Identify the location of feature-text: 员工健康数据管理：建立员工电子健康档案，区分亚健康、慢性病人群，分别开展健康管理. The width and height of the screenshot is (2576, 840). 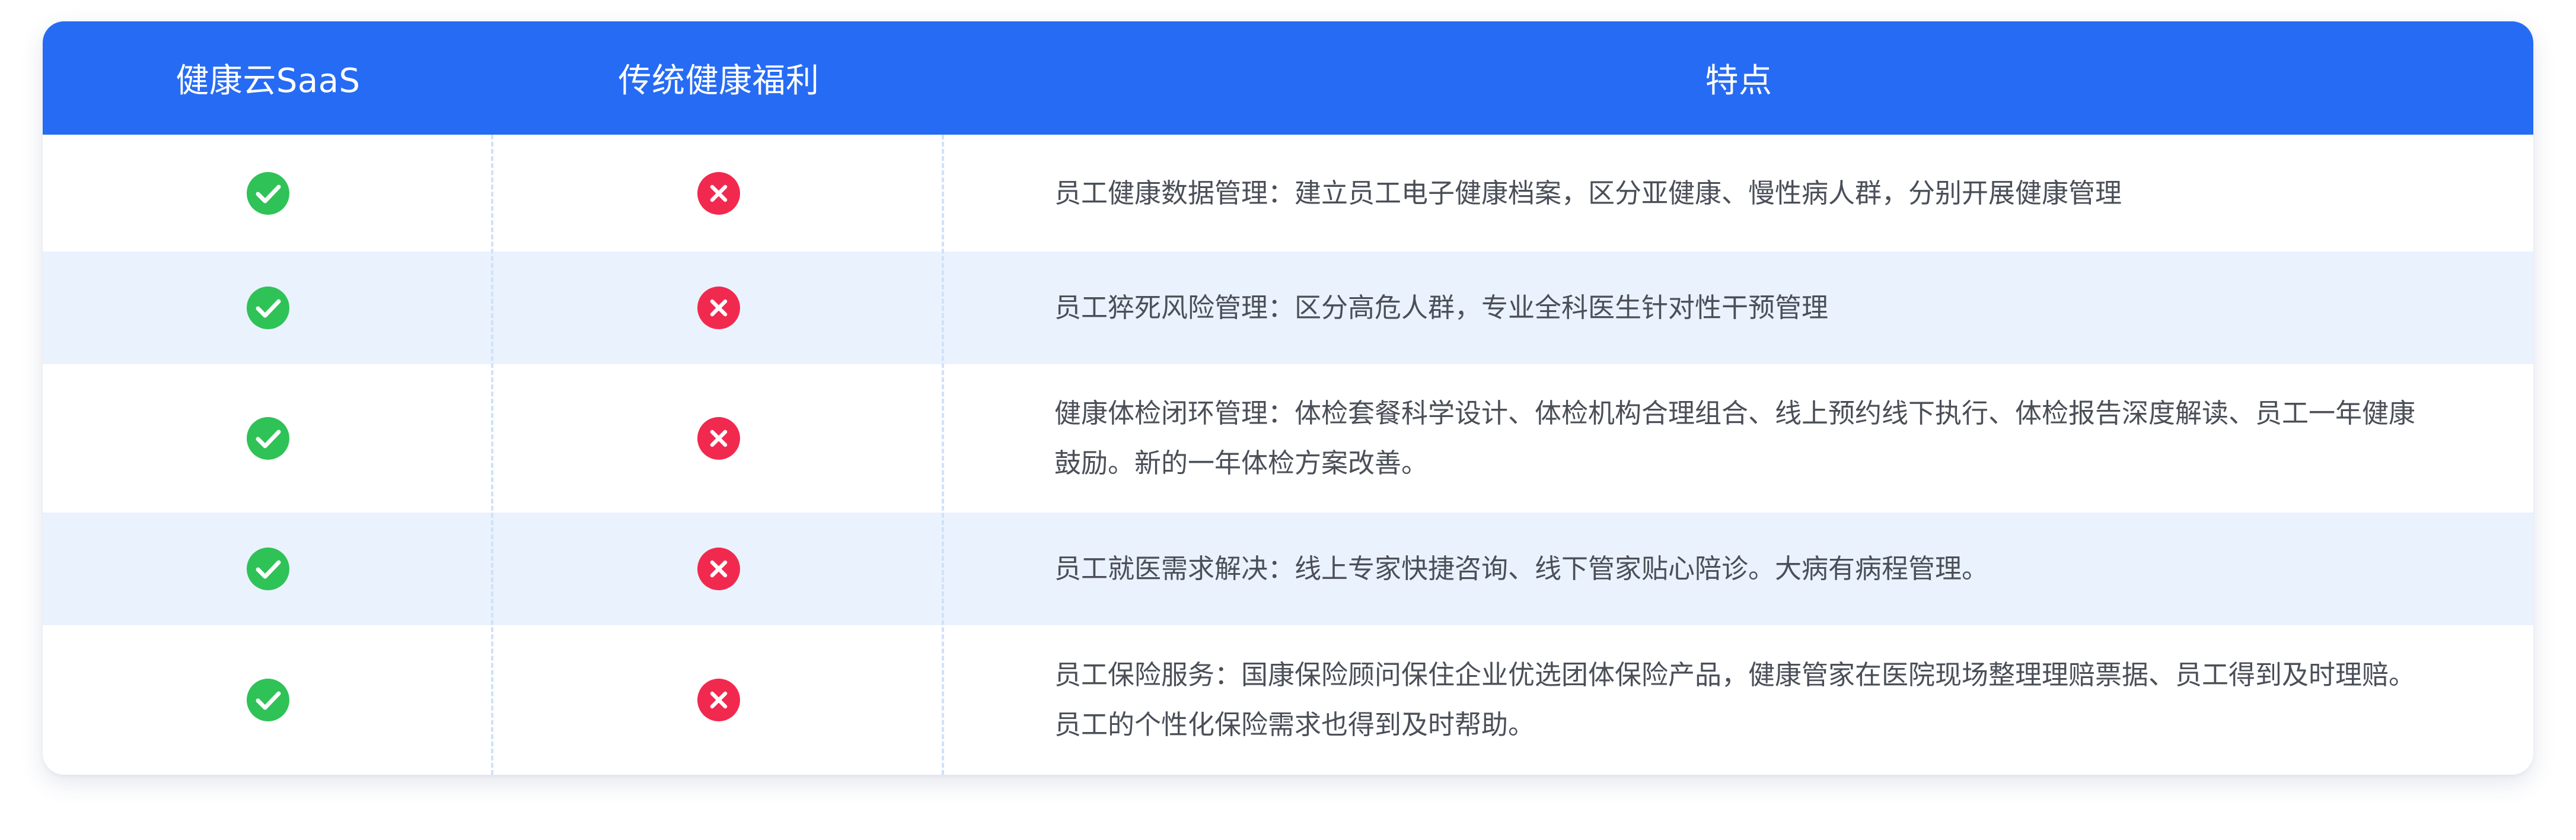
(1588, 193).